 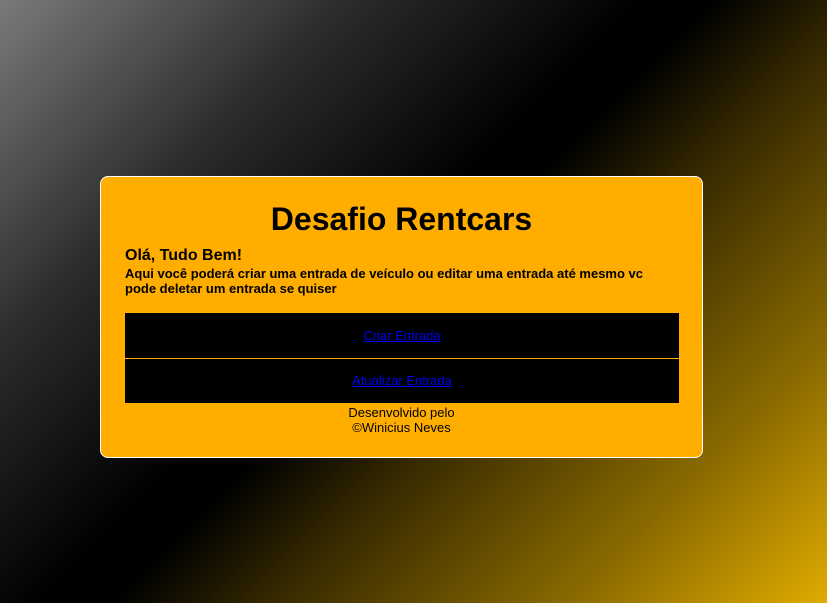 I want to click on footer: Desenvolvido pelo ©Winicius Neves, so click(x=401, y=420).